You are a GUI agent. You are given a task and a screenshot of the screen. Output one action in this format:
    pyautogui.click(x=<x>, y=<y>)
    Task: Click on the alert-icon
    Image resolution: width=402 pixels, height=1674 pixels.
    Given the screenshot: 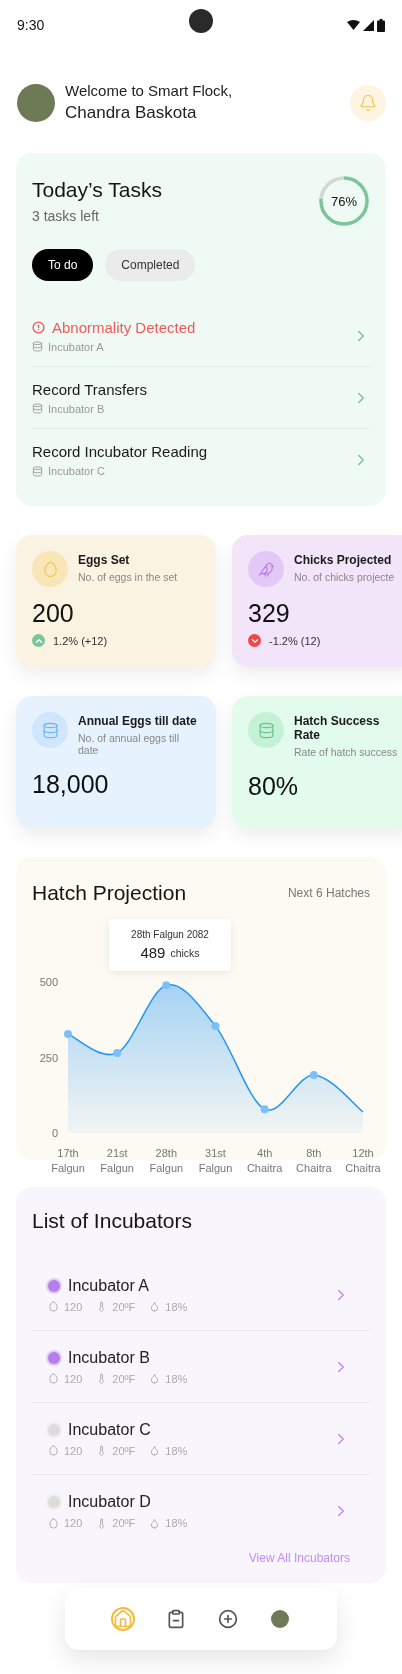 What is the action you would take?
    pyautogui.click(x=38, y=327)
    